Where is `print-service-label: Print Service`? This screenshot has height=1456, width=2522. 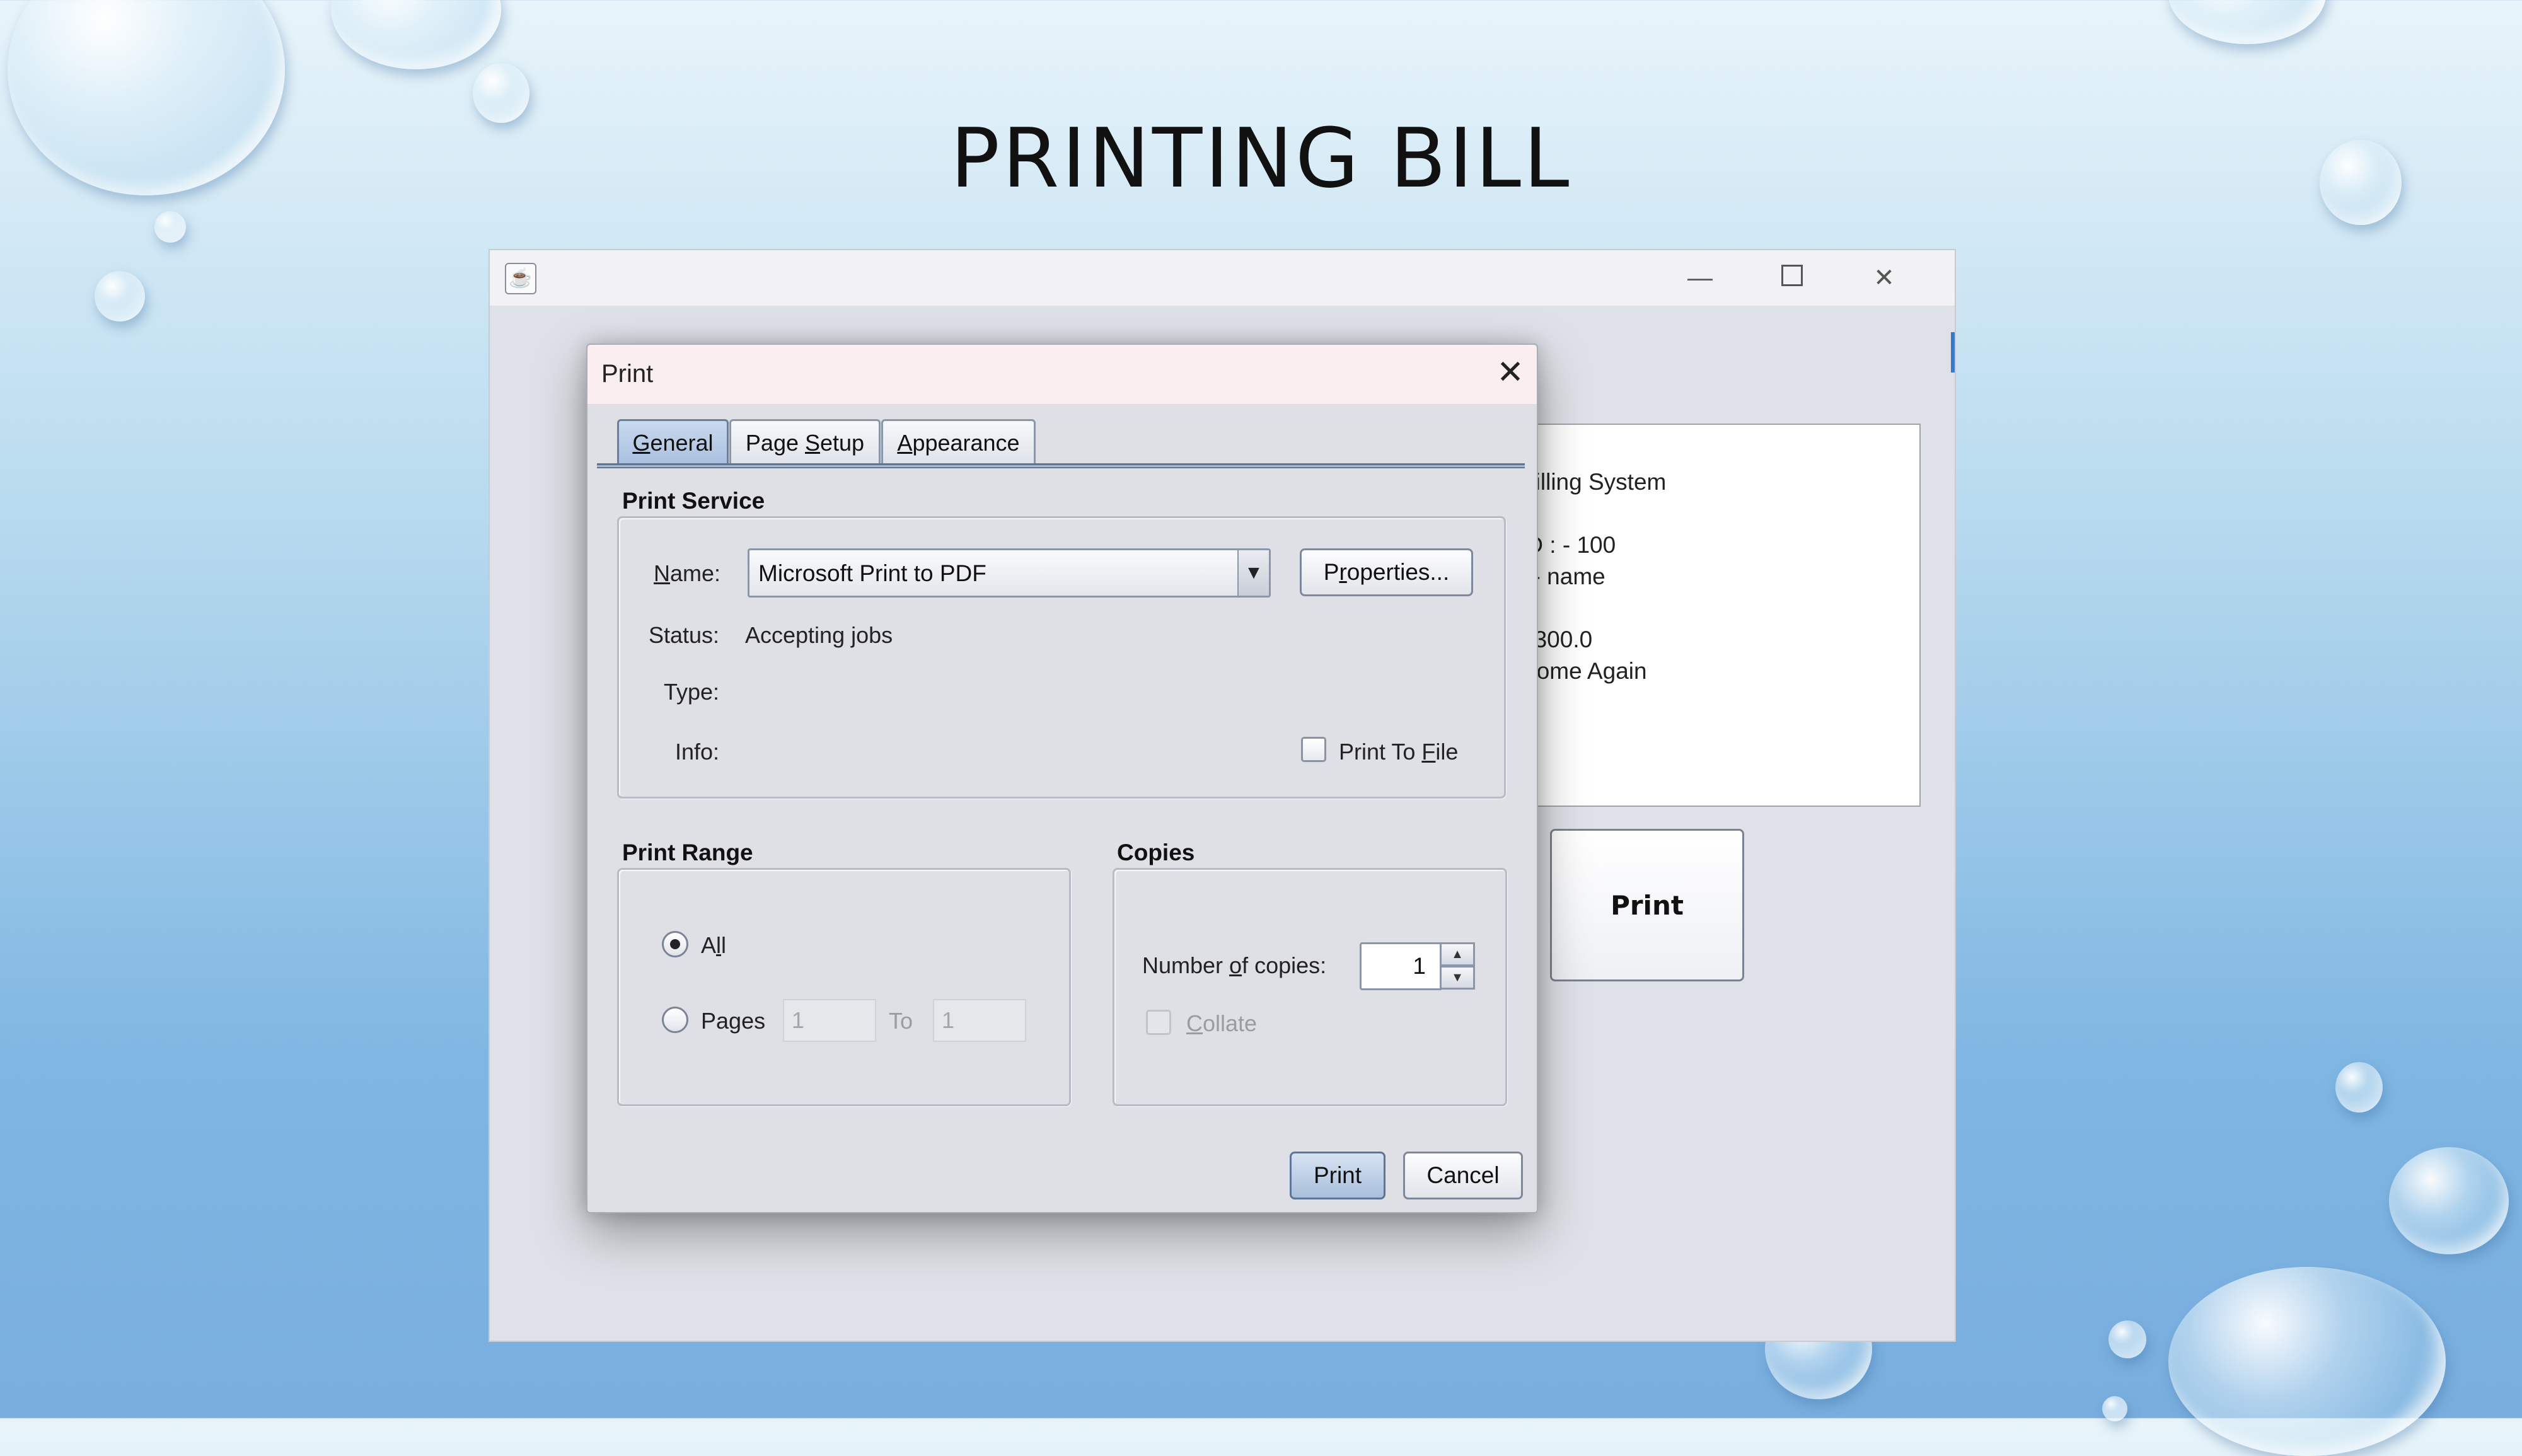 print-service-label: Print Service is located at coordinates (693, 501).